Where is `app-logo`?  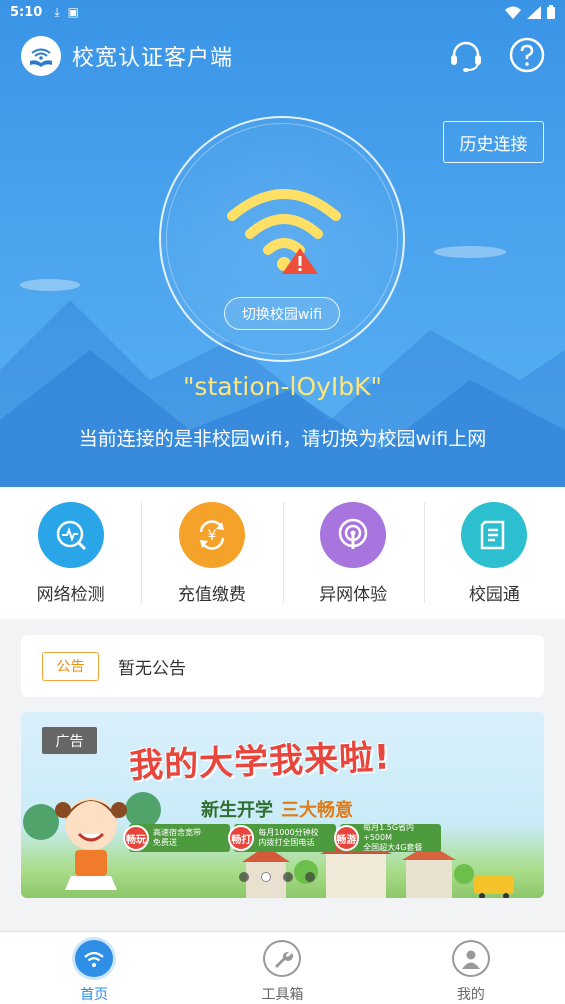
app-logo is located at coordinates (41, 56).